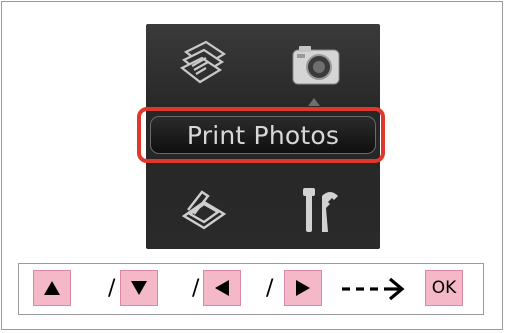 The width and height of the screenshot is (506, 333). What do you see at coordinates (321, 212) in the screenshot?
I see `setup-icon` at bounding box center [321, 212].